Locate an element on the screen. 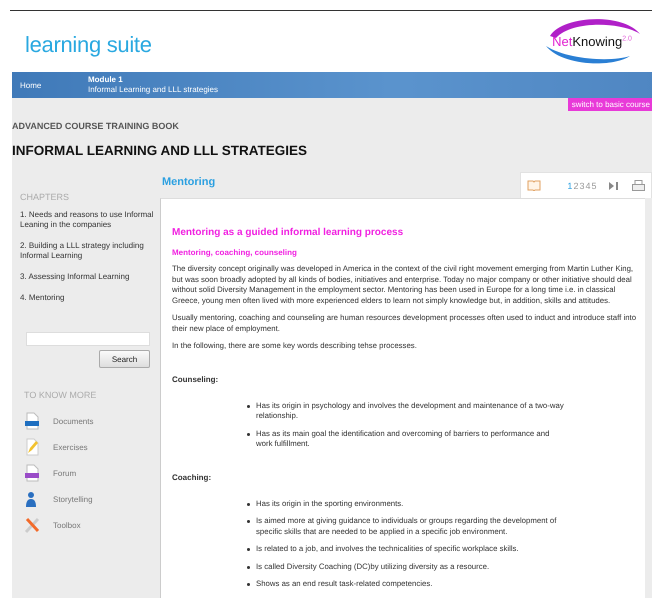 Image resolution: width=652 pixels, height=598 pixels. resource-link: Storytelling is located at coordinates (73, 499).